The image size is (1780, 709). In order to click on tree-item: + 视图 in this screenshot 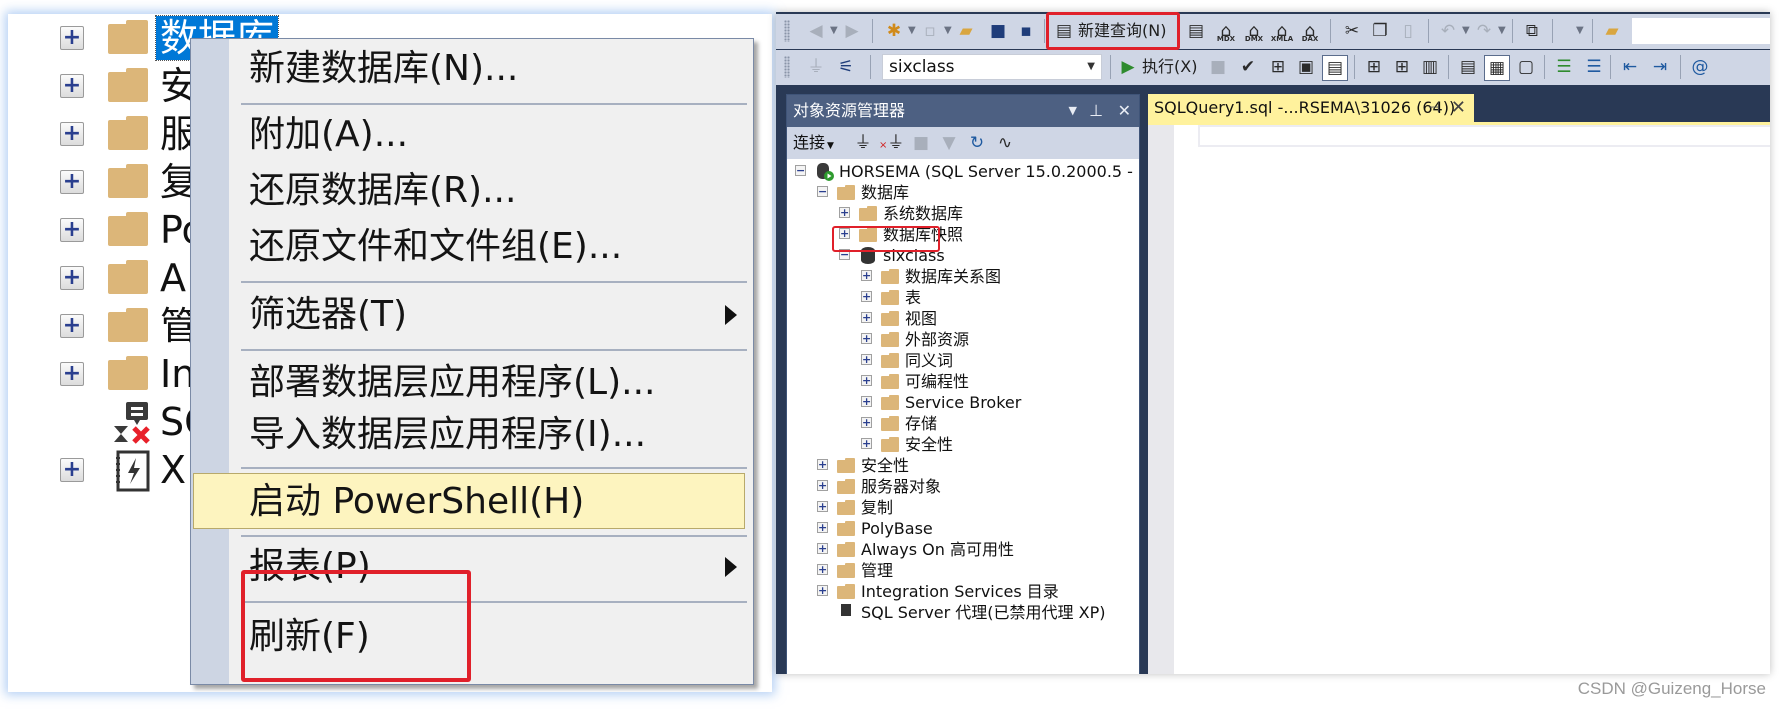, I will do `click(1000, 318)`.